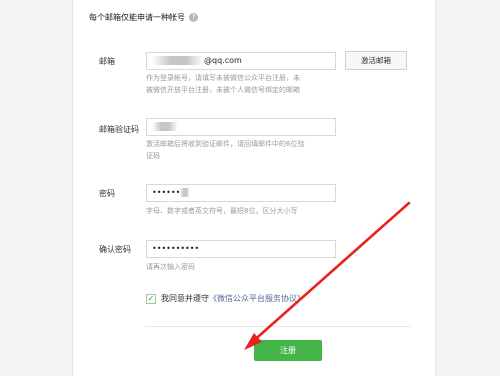 The width and height of the screenshot is (500, 376). Describe the element at coordinates (257, 298) in the screenshot. I see `agreement-link: 《微信公众平台服务协议》` at that location.